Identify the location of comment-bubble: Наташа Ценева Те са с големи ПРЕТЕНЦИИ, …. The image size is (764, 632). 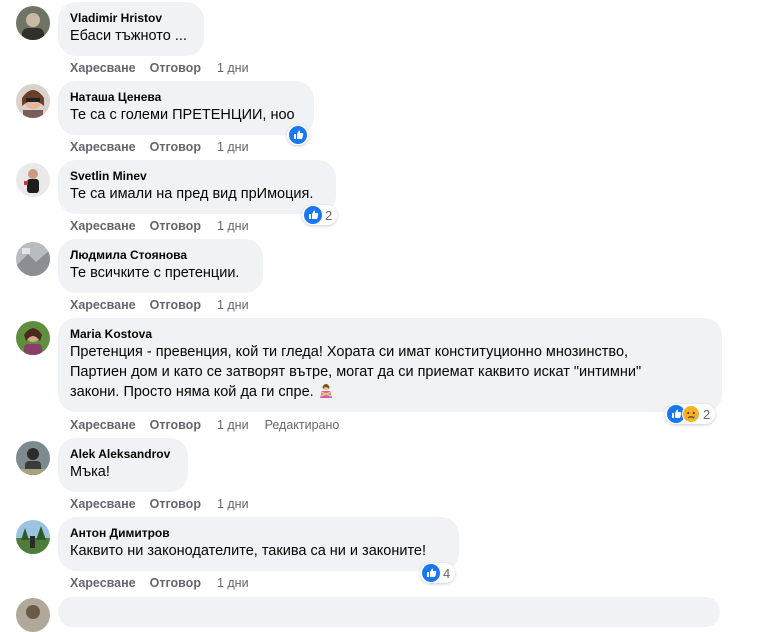
(186, 108).